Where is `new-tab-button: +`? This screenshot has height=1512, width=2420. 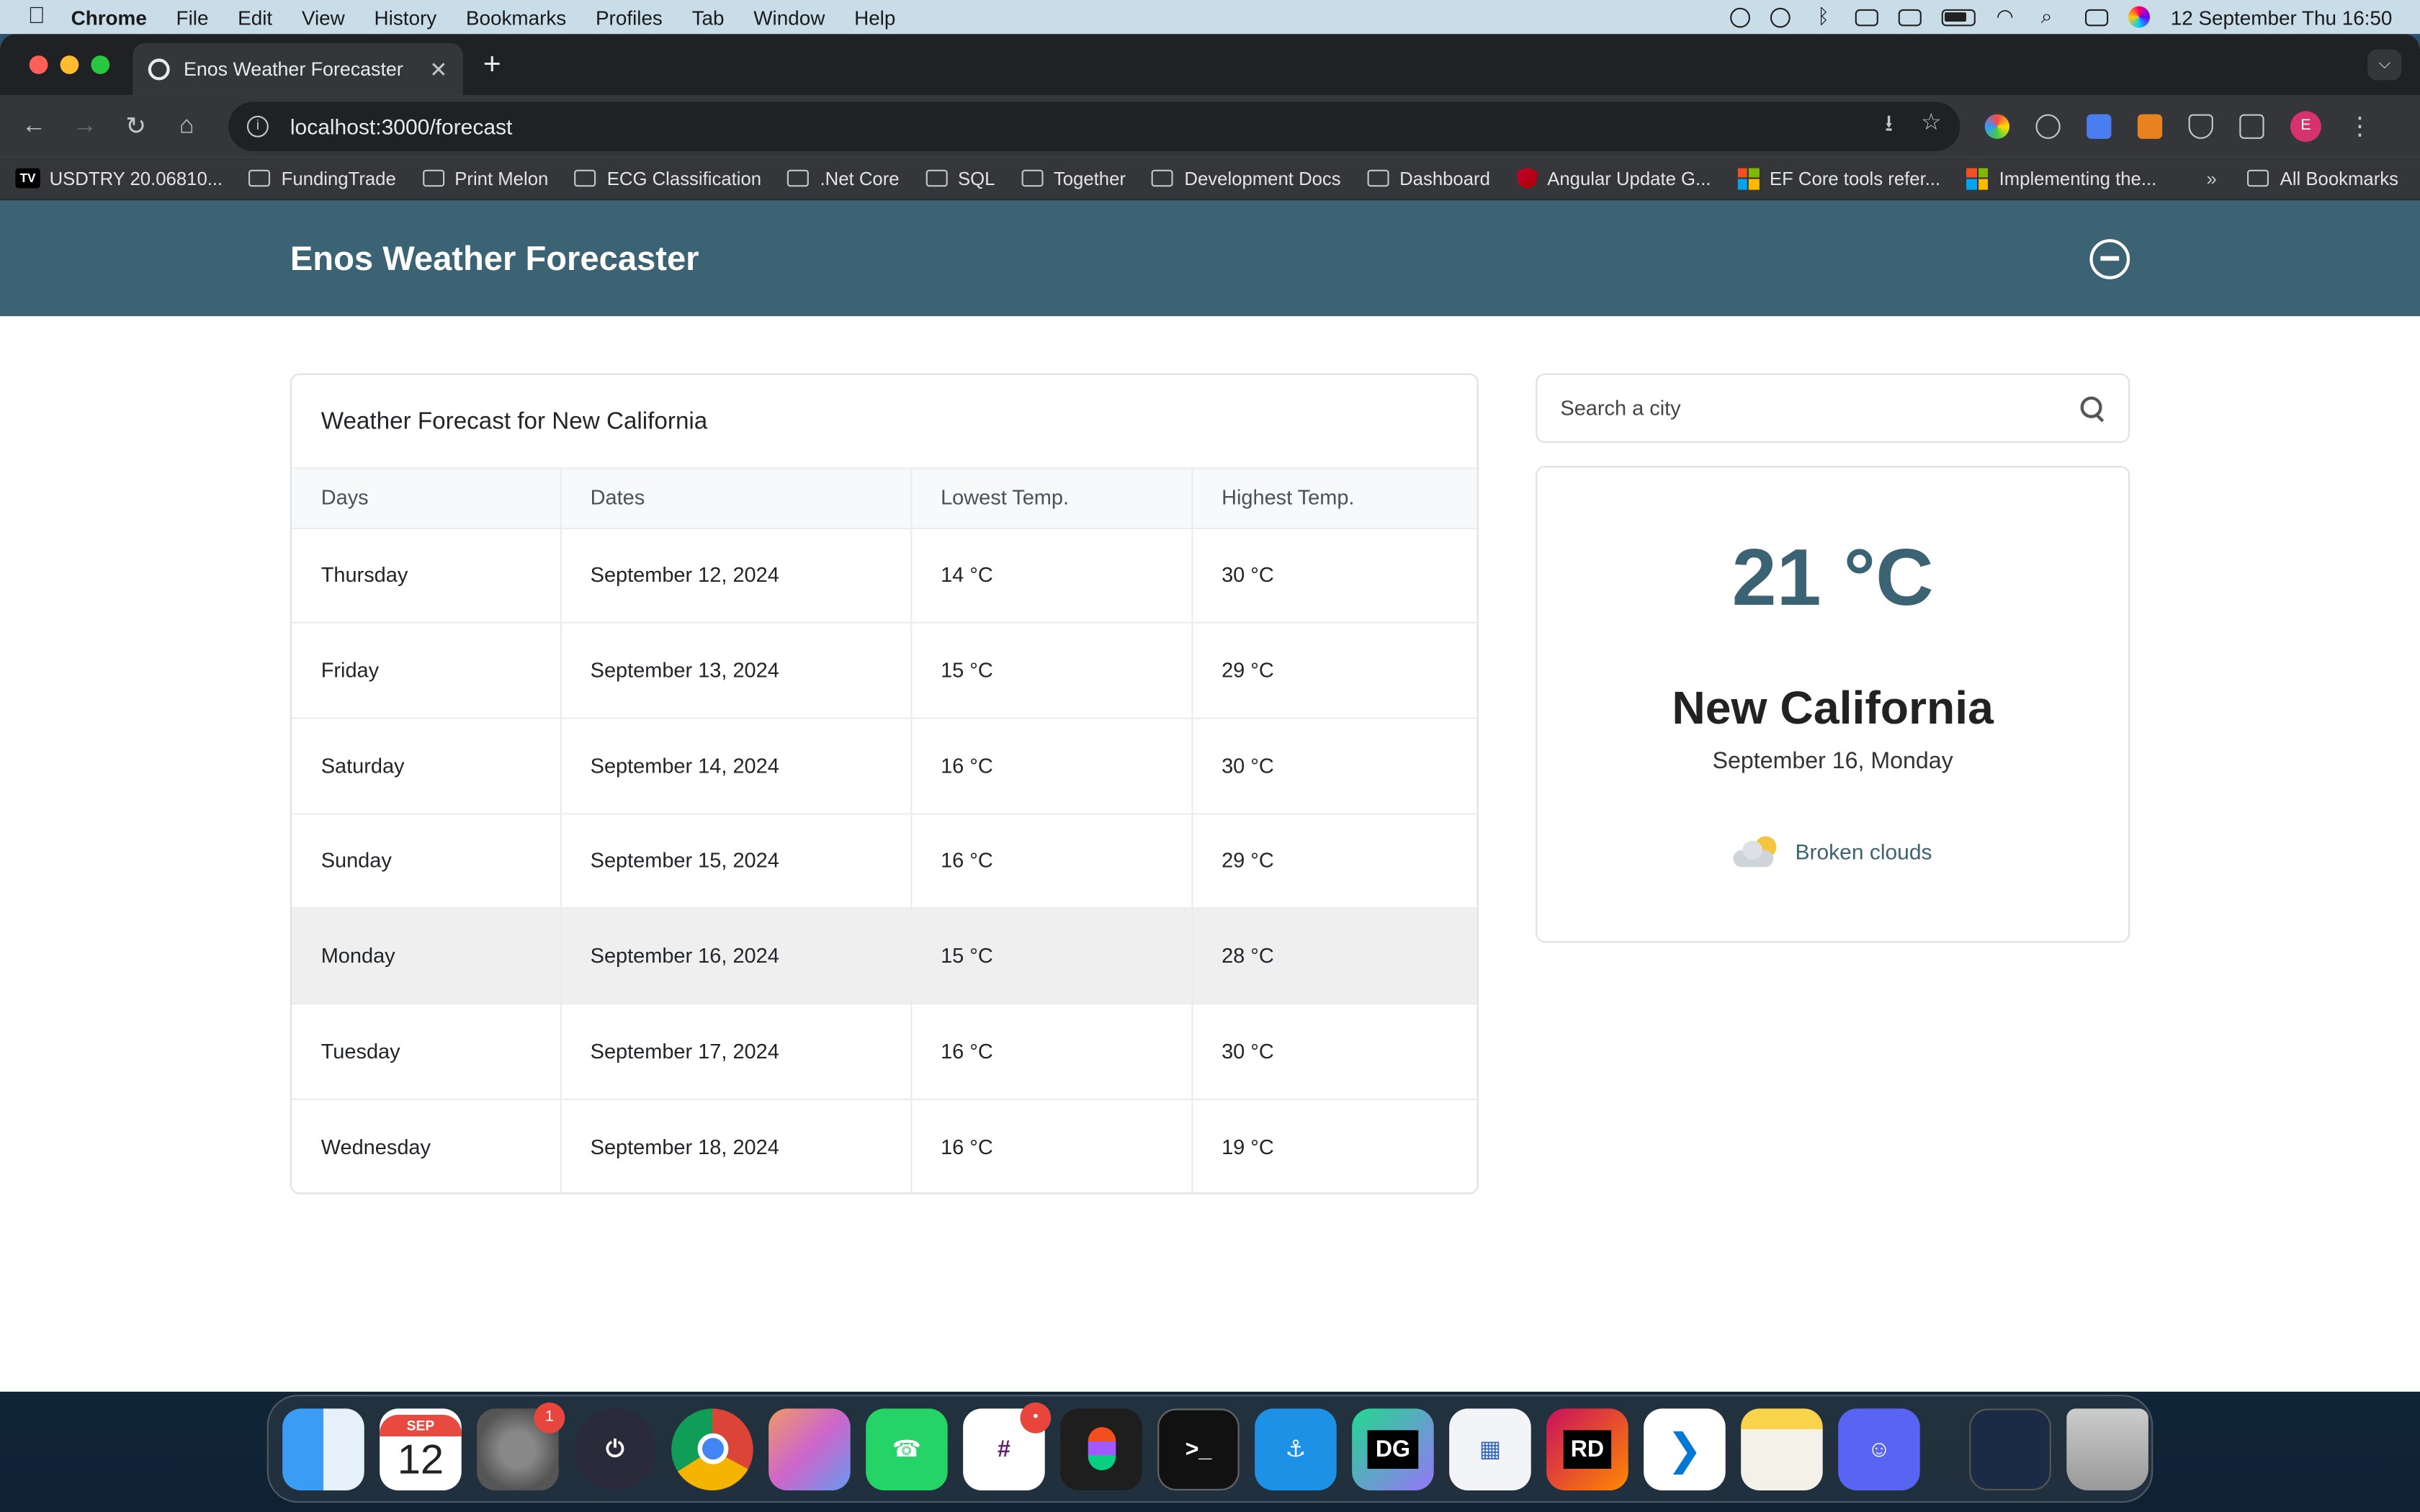 new-tab-button: + is located at coordinates (492, 65).